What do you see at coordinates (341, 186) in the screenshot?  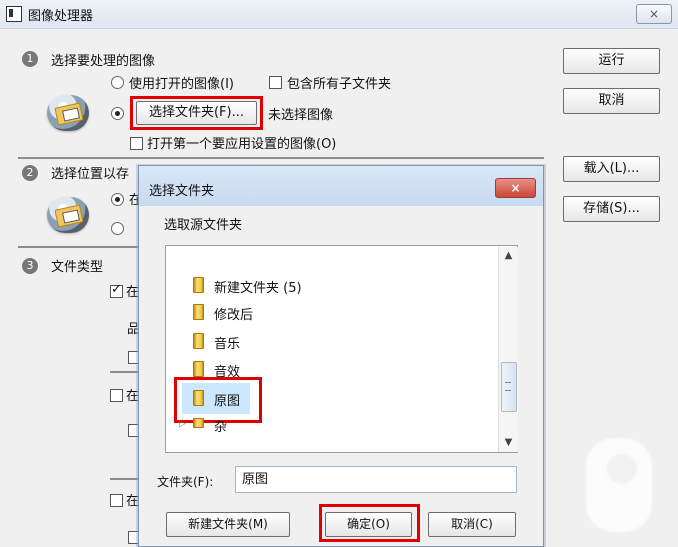 I see `dialog-titlebar: 选择文件夹 ×` at bounding box center [341, 186].